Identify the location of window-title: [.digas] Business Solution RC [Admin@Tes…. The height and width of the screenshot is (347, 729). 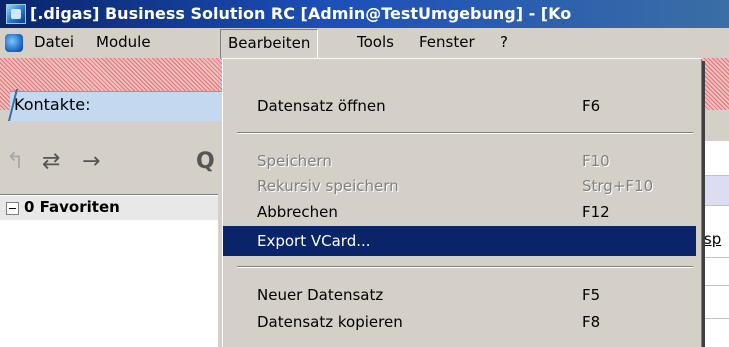
(301, 13).